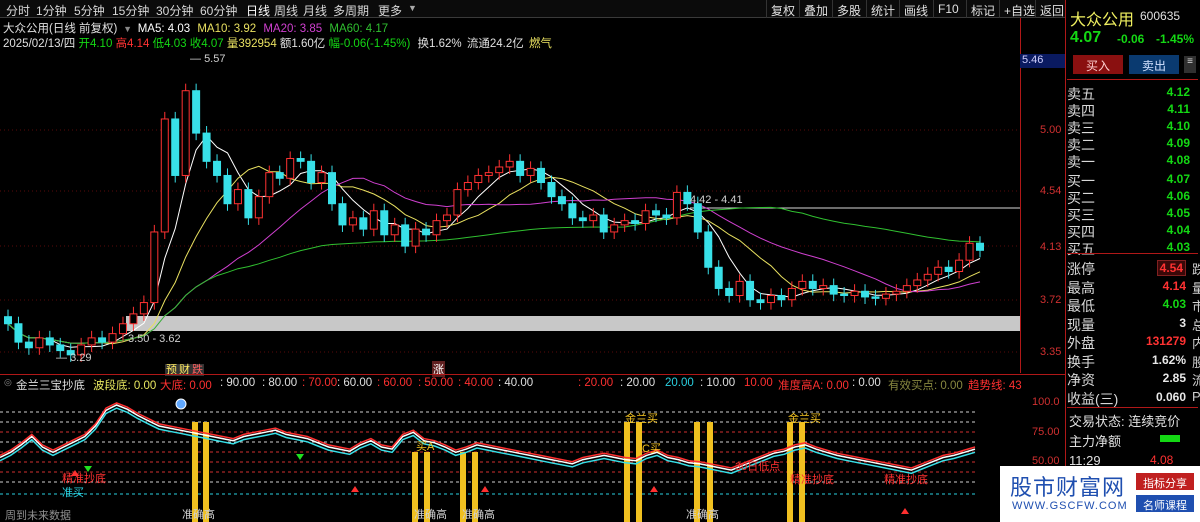 The height and width of the screenshot is (522, 1200). What do you see at coordinates (81, 358) in the screenshot?
I see `low-mark-value: 3.29` at bounding box center [81, 358].